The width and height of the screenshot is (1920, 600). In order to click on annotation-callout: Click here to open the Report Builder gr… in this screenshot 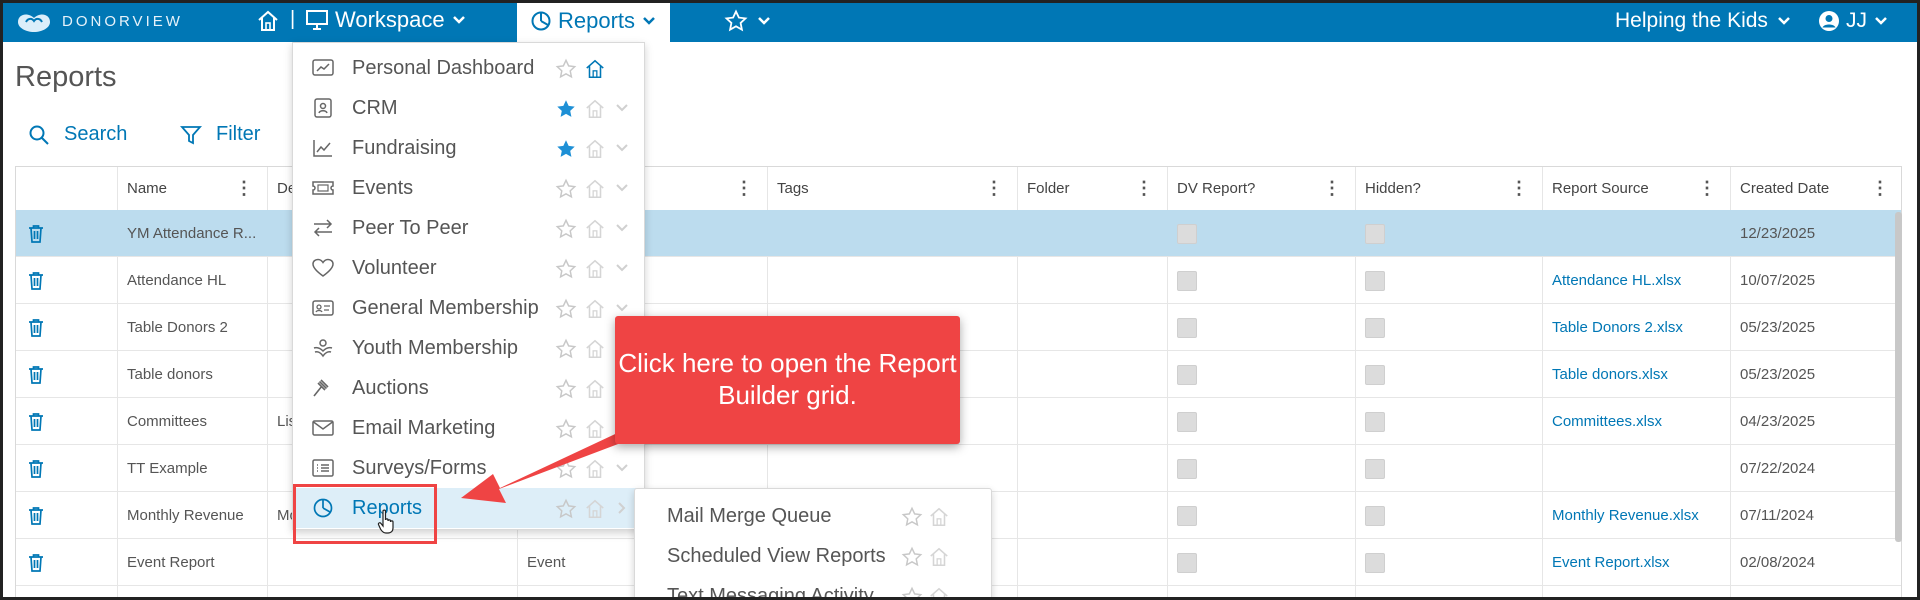, I will do `click(787, 380)`.